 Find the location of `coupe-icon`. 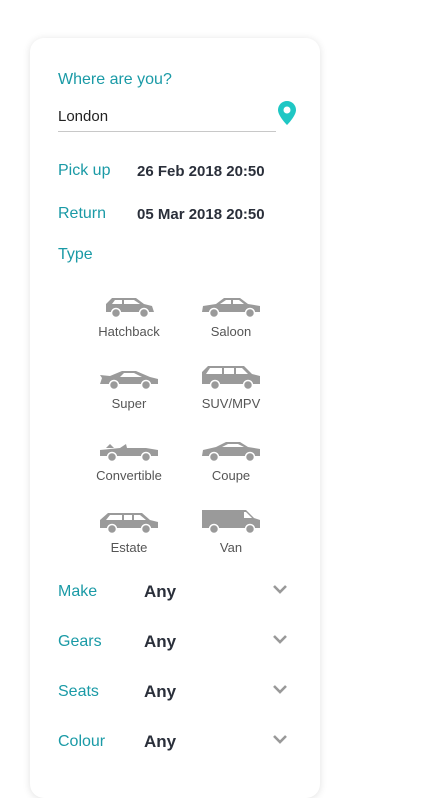

coupe-icon is located at coordinates (231, 452).